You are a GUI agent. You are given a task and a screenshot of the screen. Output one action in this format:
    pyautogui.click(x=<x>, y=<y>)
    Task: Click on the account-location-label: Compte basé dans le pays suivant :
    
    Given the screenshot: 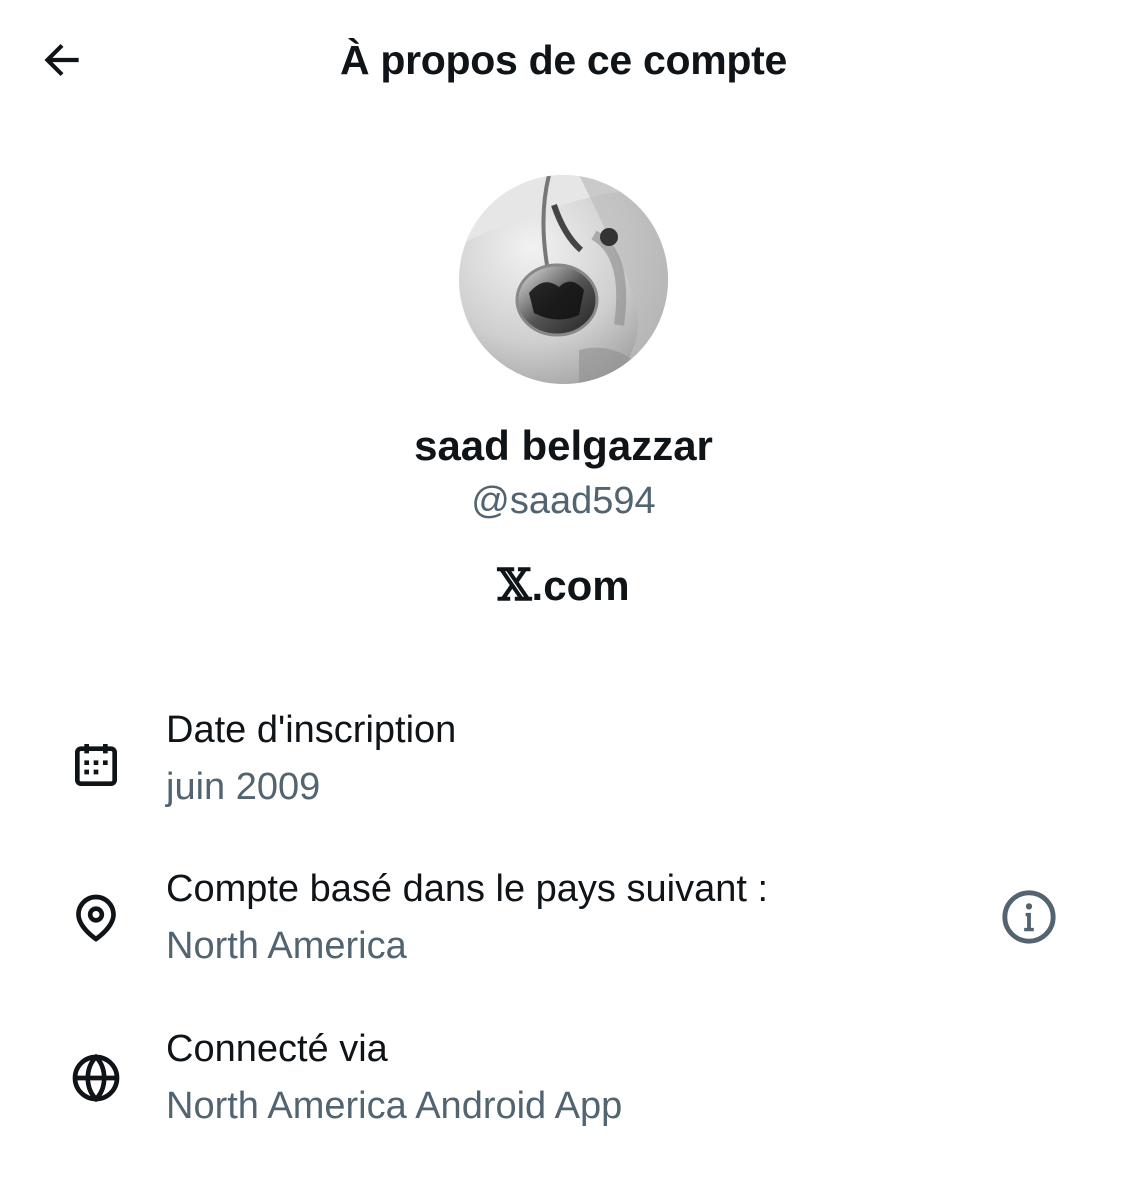 What is the action you would take?
    pyautogui.click(x=467, y=889)
    